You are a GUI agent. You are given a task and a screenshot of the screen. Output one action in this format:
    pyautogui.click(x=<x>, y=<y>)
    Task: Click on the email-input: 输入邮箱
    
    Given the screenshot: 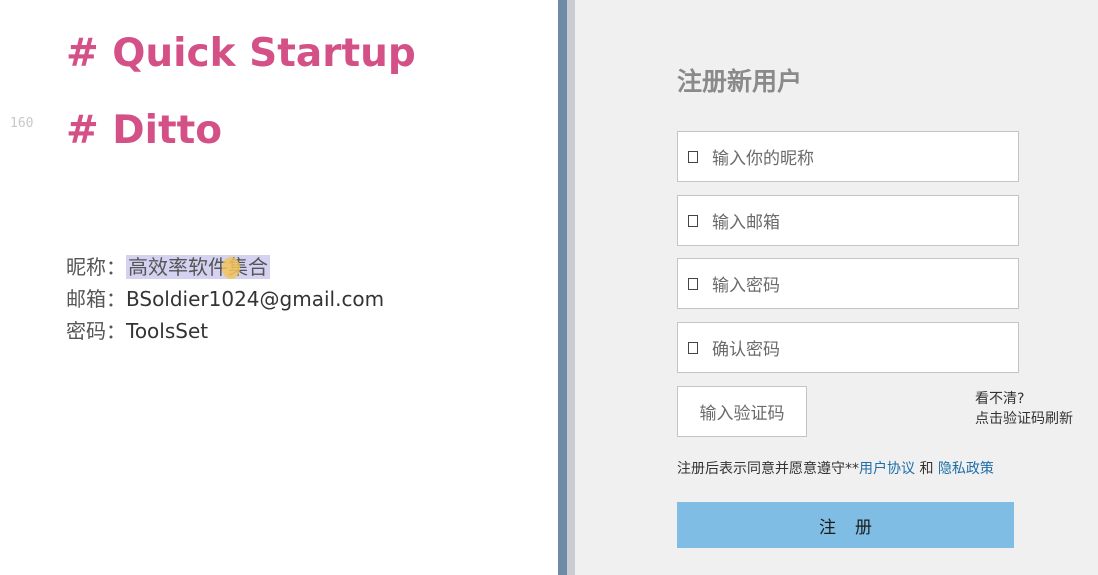 What is the action you would take?
    pyautogui.click(x=848, y=220)
    